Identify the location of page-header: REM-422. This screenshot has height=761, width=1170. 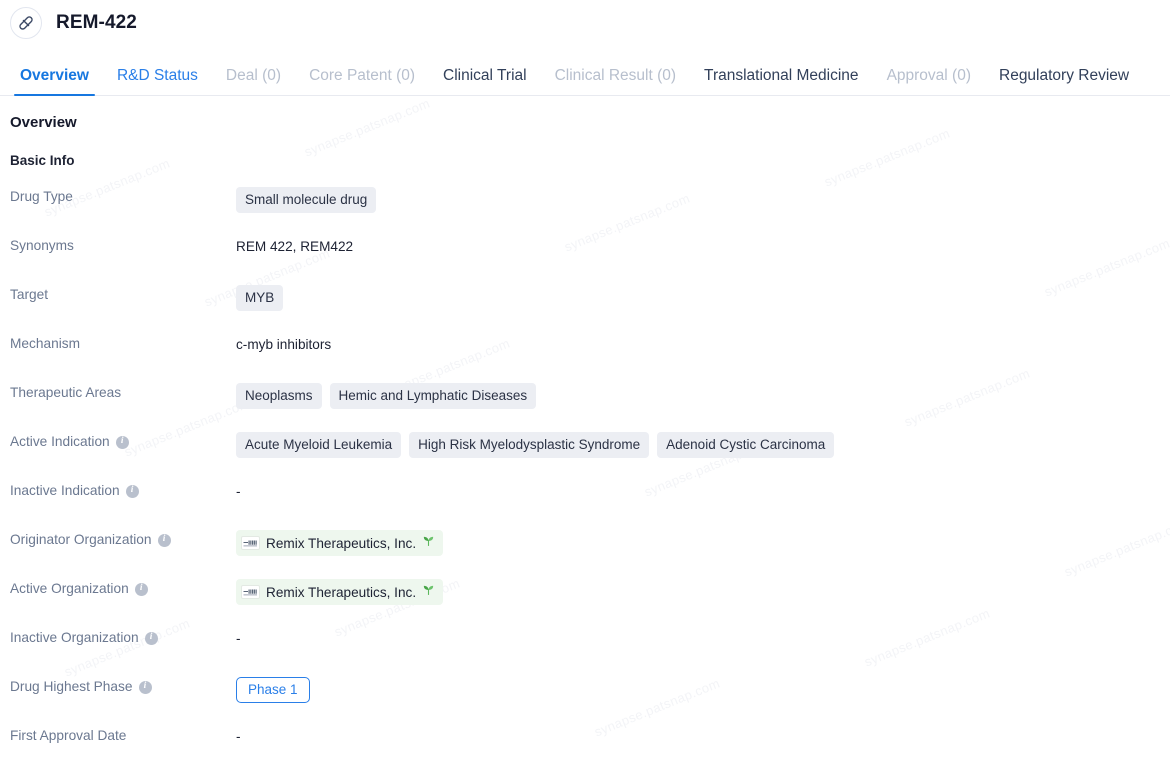
(585, 23).